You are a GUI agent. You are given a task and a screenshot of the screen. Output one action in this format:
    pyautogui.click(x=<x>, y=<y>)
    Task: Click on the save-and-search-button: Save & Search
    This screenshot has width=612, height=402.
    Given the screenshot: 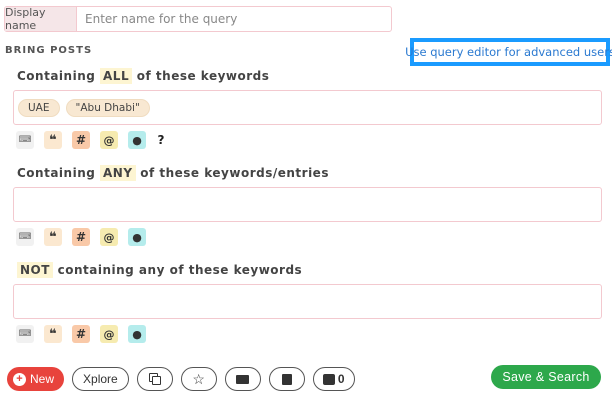 What is the action you would take?
    pyautogui.click(x=546, y=377)
    